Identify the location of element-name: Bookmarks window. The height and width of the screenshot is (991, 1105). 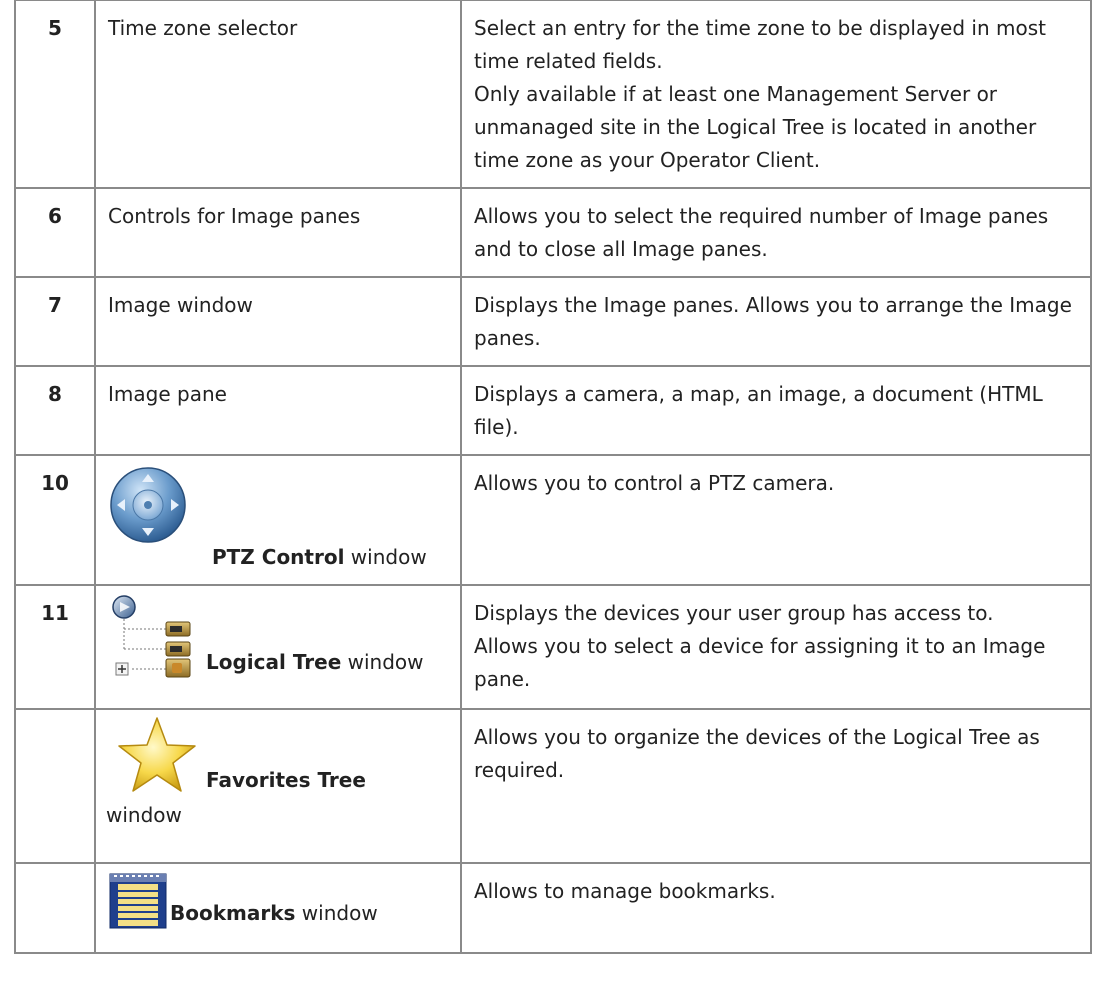
(278, 908).